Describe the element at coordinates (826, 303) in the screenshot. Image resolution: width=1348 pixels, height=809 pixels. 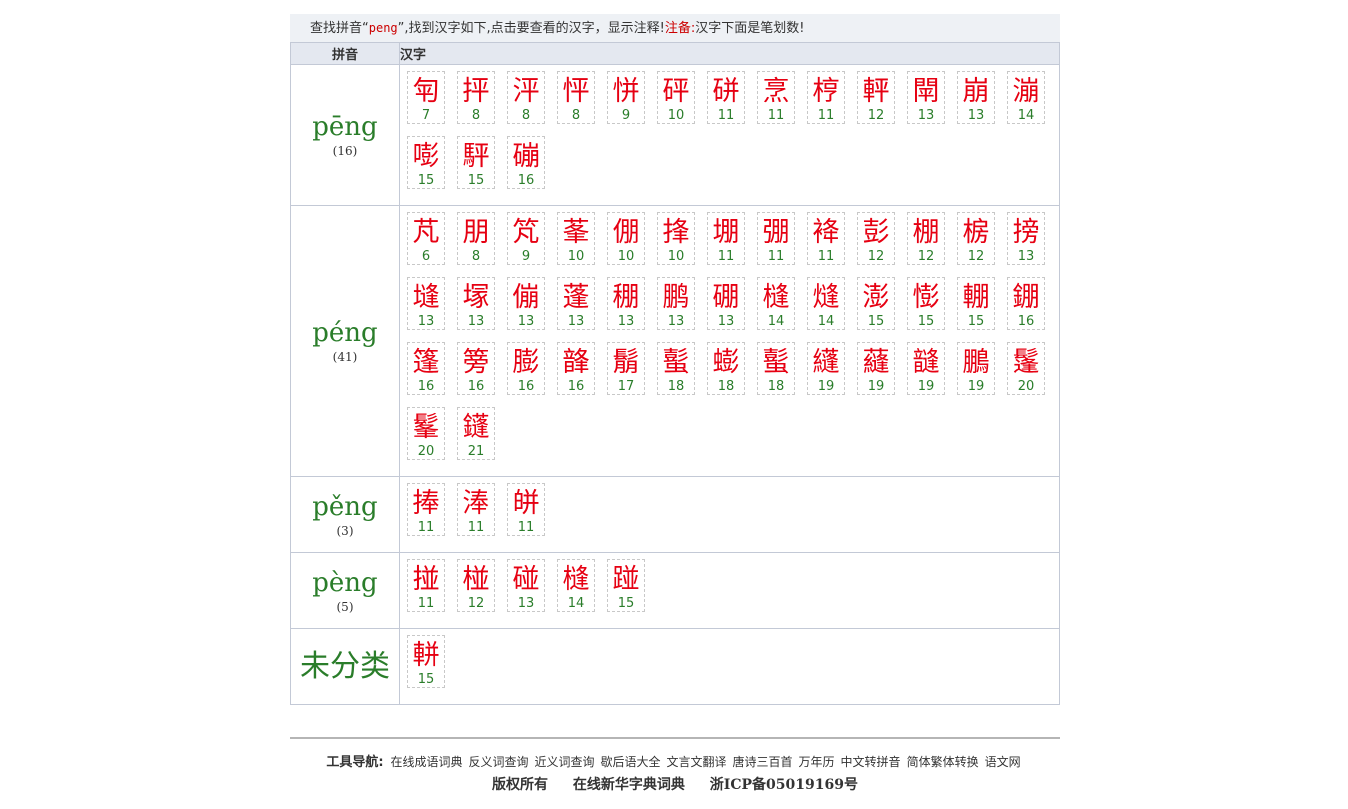
I see `hanzi-link: 熢 14` at that location.